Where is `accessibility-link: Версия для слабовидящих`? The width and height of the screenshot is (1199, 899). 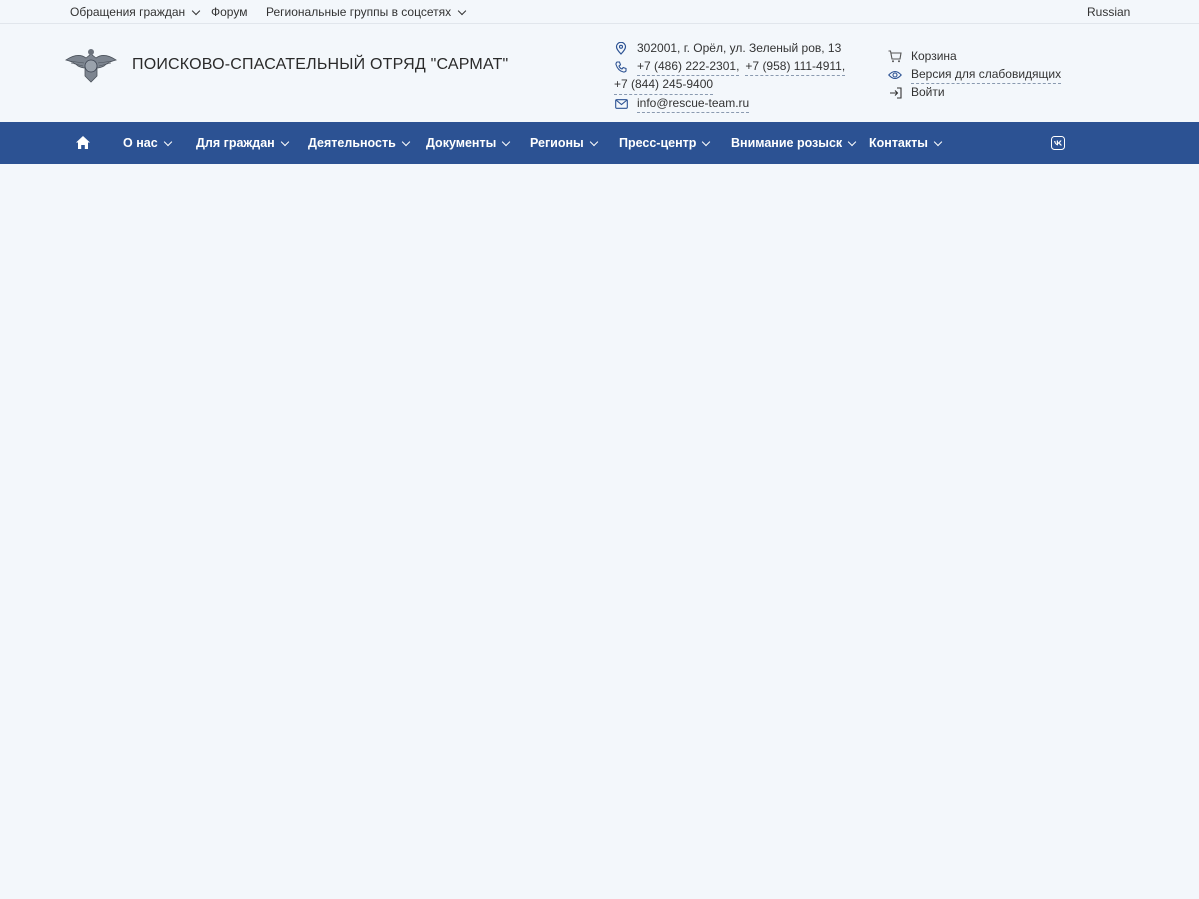 accessibility-link: Версия для слабовидящих is located at coordinates (975, 75).